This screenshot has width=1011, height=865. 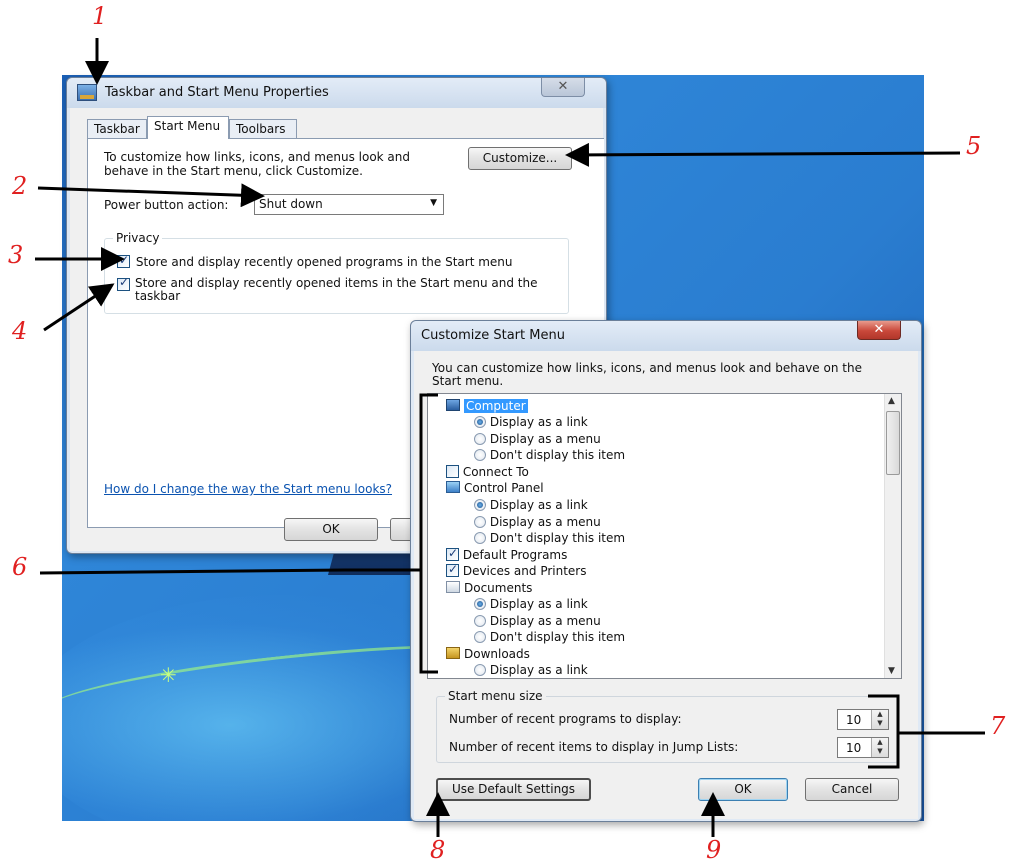 I want to click on annotation-6: 6, so click(x=20, y=567).